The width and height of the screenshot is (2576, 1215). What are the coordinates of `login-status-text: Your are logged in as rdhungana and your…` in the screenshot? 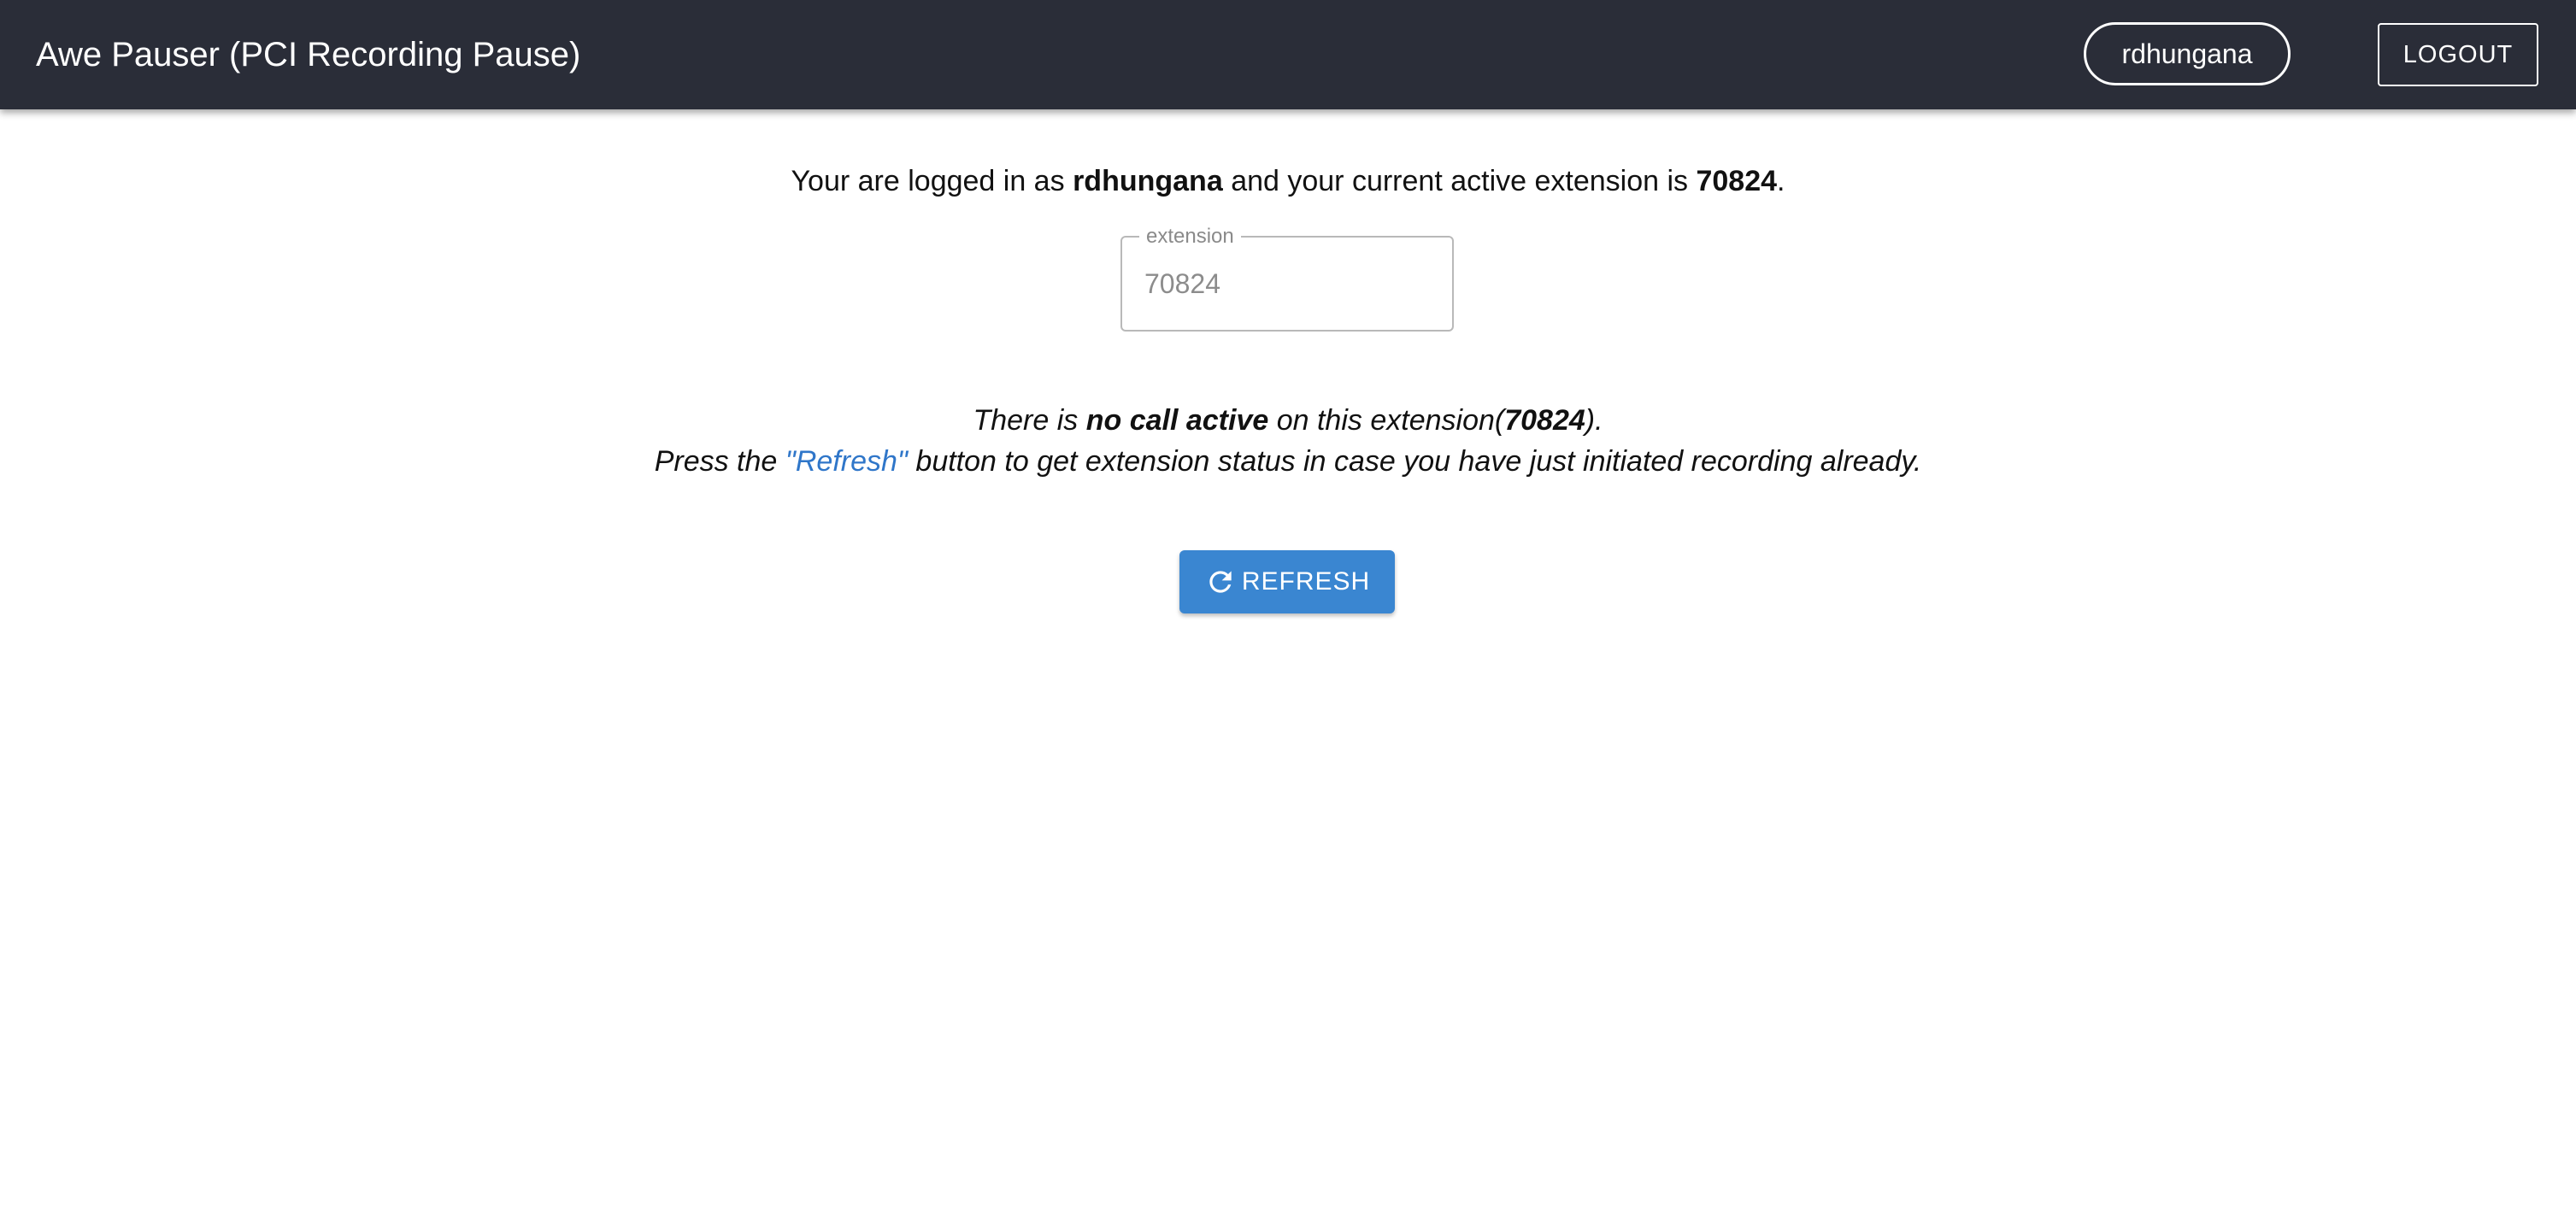 It's located at (1288, 181).